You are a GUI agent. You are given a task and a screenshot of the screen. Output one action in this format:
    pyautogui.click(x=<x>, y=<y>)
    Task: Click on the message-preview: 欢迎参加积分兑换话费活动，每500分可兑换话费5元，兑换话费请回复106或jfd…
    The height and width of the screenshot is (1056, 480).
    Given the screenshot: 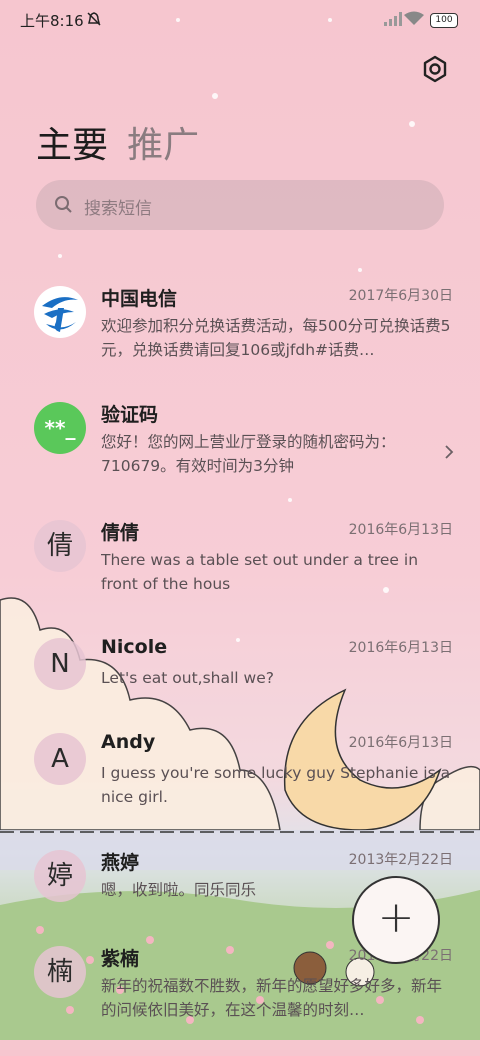 What is the action you would take?
    pyautogui.click(x=276, y=338)
    